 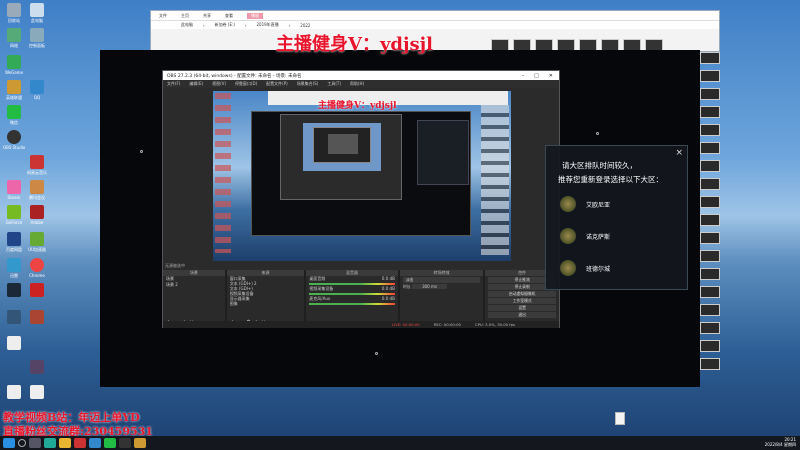 I want to click on explorer-tab-active: 播放, so click(x=255, y=15).